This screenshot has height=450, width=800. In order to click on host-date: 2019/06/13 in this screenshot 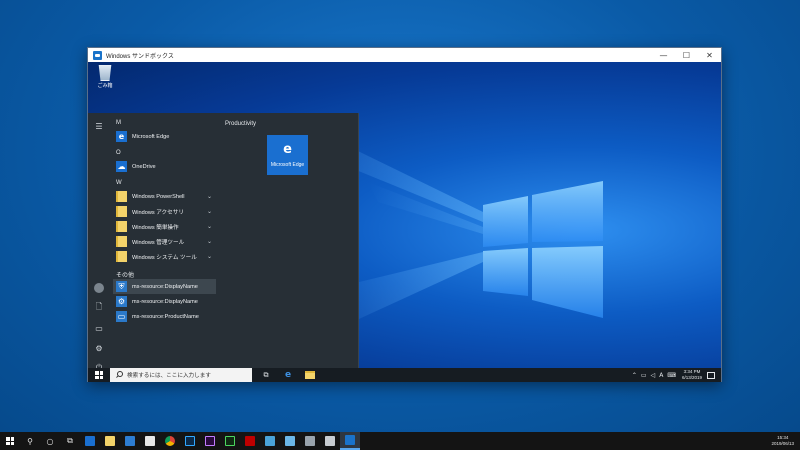, I will do `click(782, 443)`.